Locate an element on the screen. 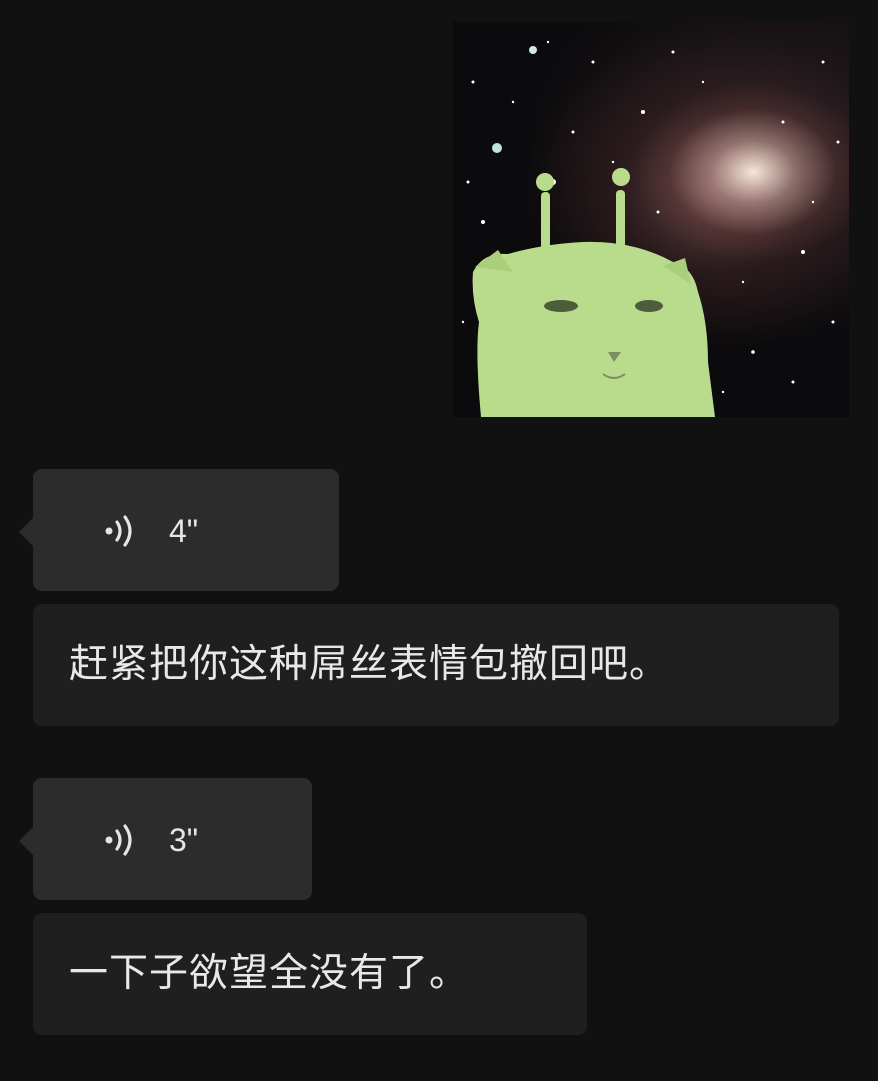 The height and width of the screenshot is (1081, 878). voice-transcript-bubble: 一下子欲望全没有了。 is located at coordinates (310, 974).